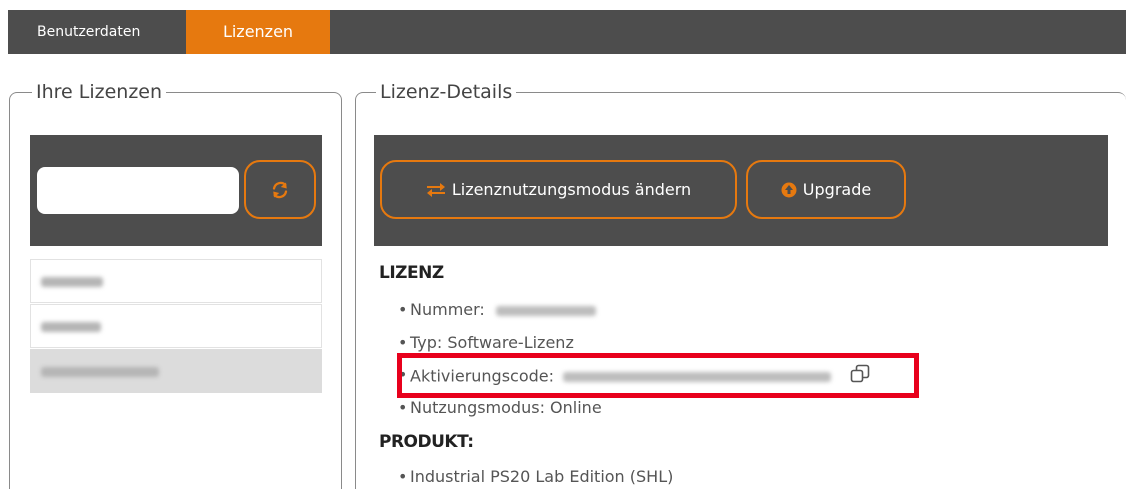  Describe the element at coordinates (411, 273) in the screenshot. I see `license-heading: LIZENZ` at that location.